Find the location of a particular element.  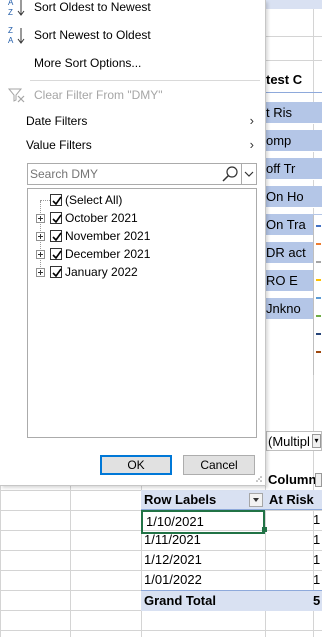

list-item: December 2021 is located at coordinates (142, 254).